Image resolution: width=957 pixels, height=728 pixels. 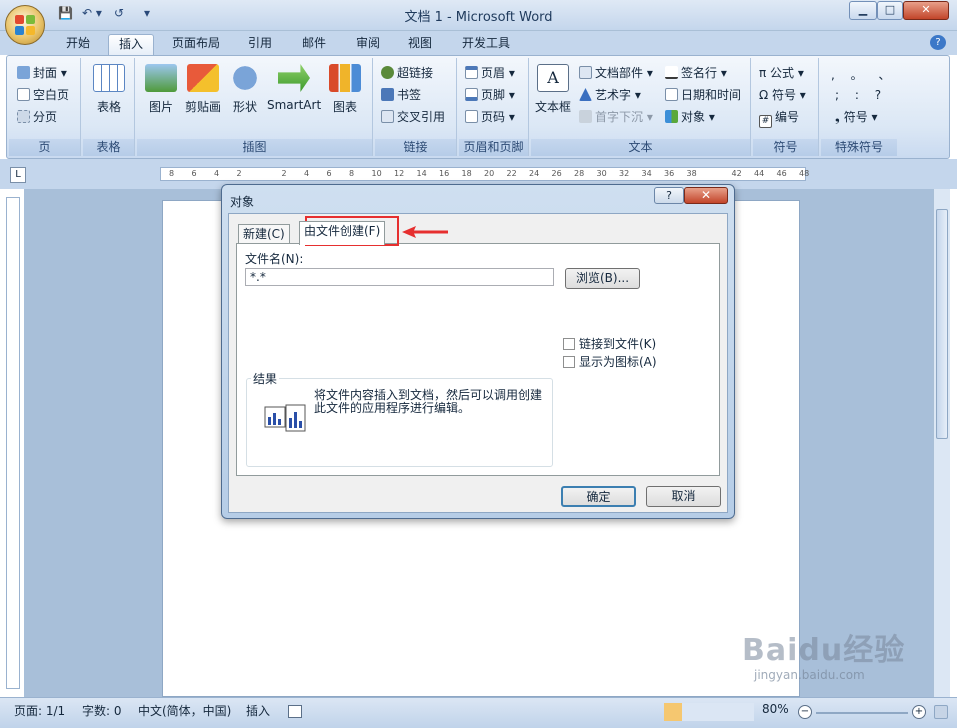 I want to click on cross-reference-button: 交叉引用, so click(x=413, y=116).